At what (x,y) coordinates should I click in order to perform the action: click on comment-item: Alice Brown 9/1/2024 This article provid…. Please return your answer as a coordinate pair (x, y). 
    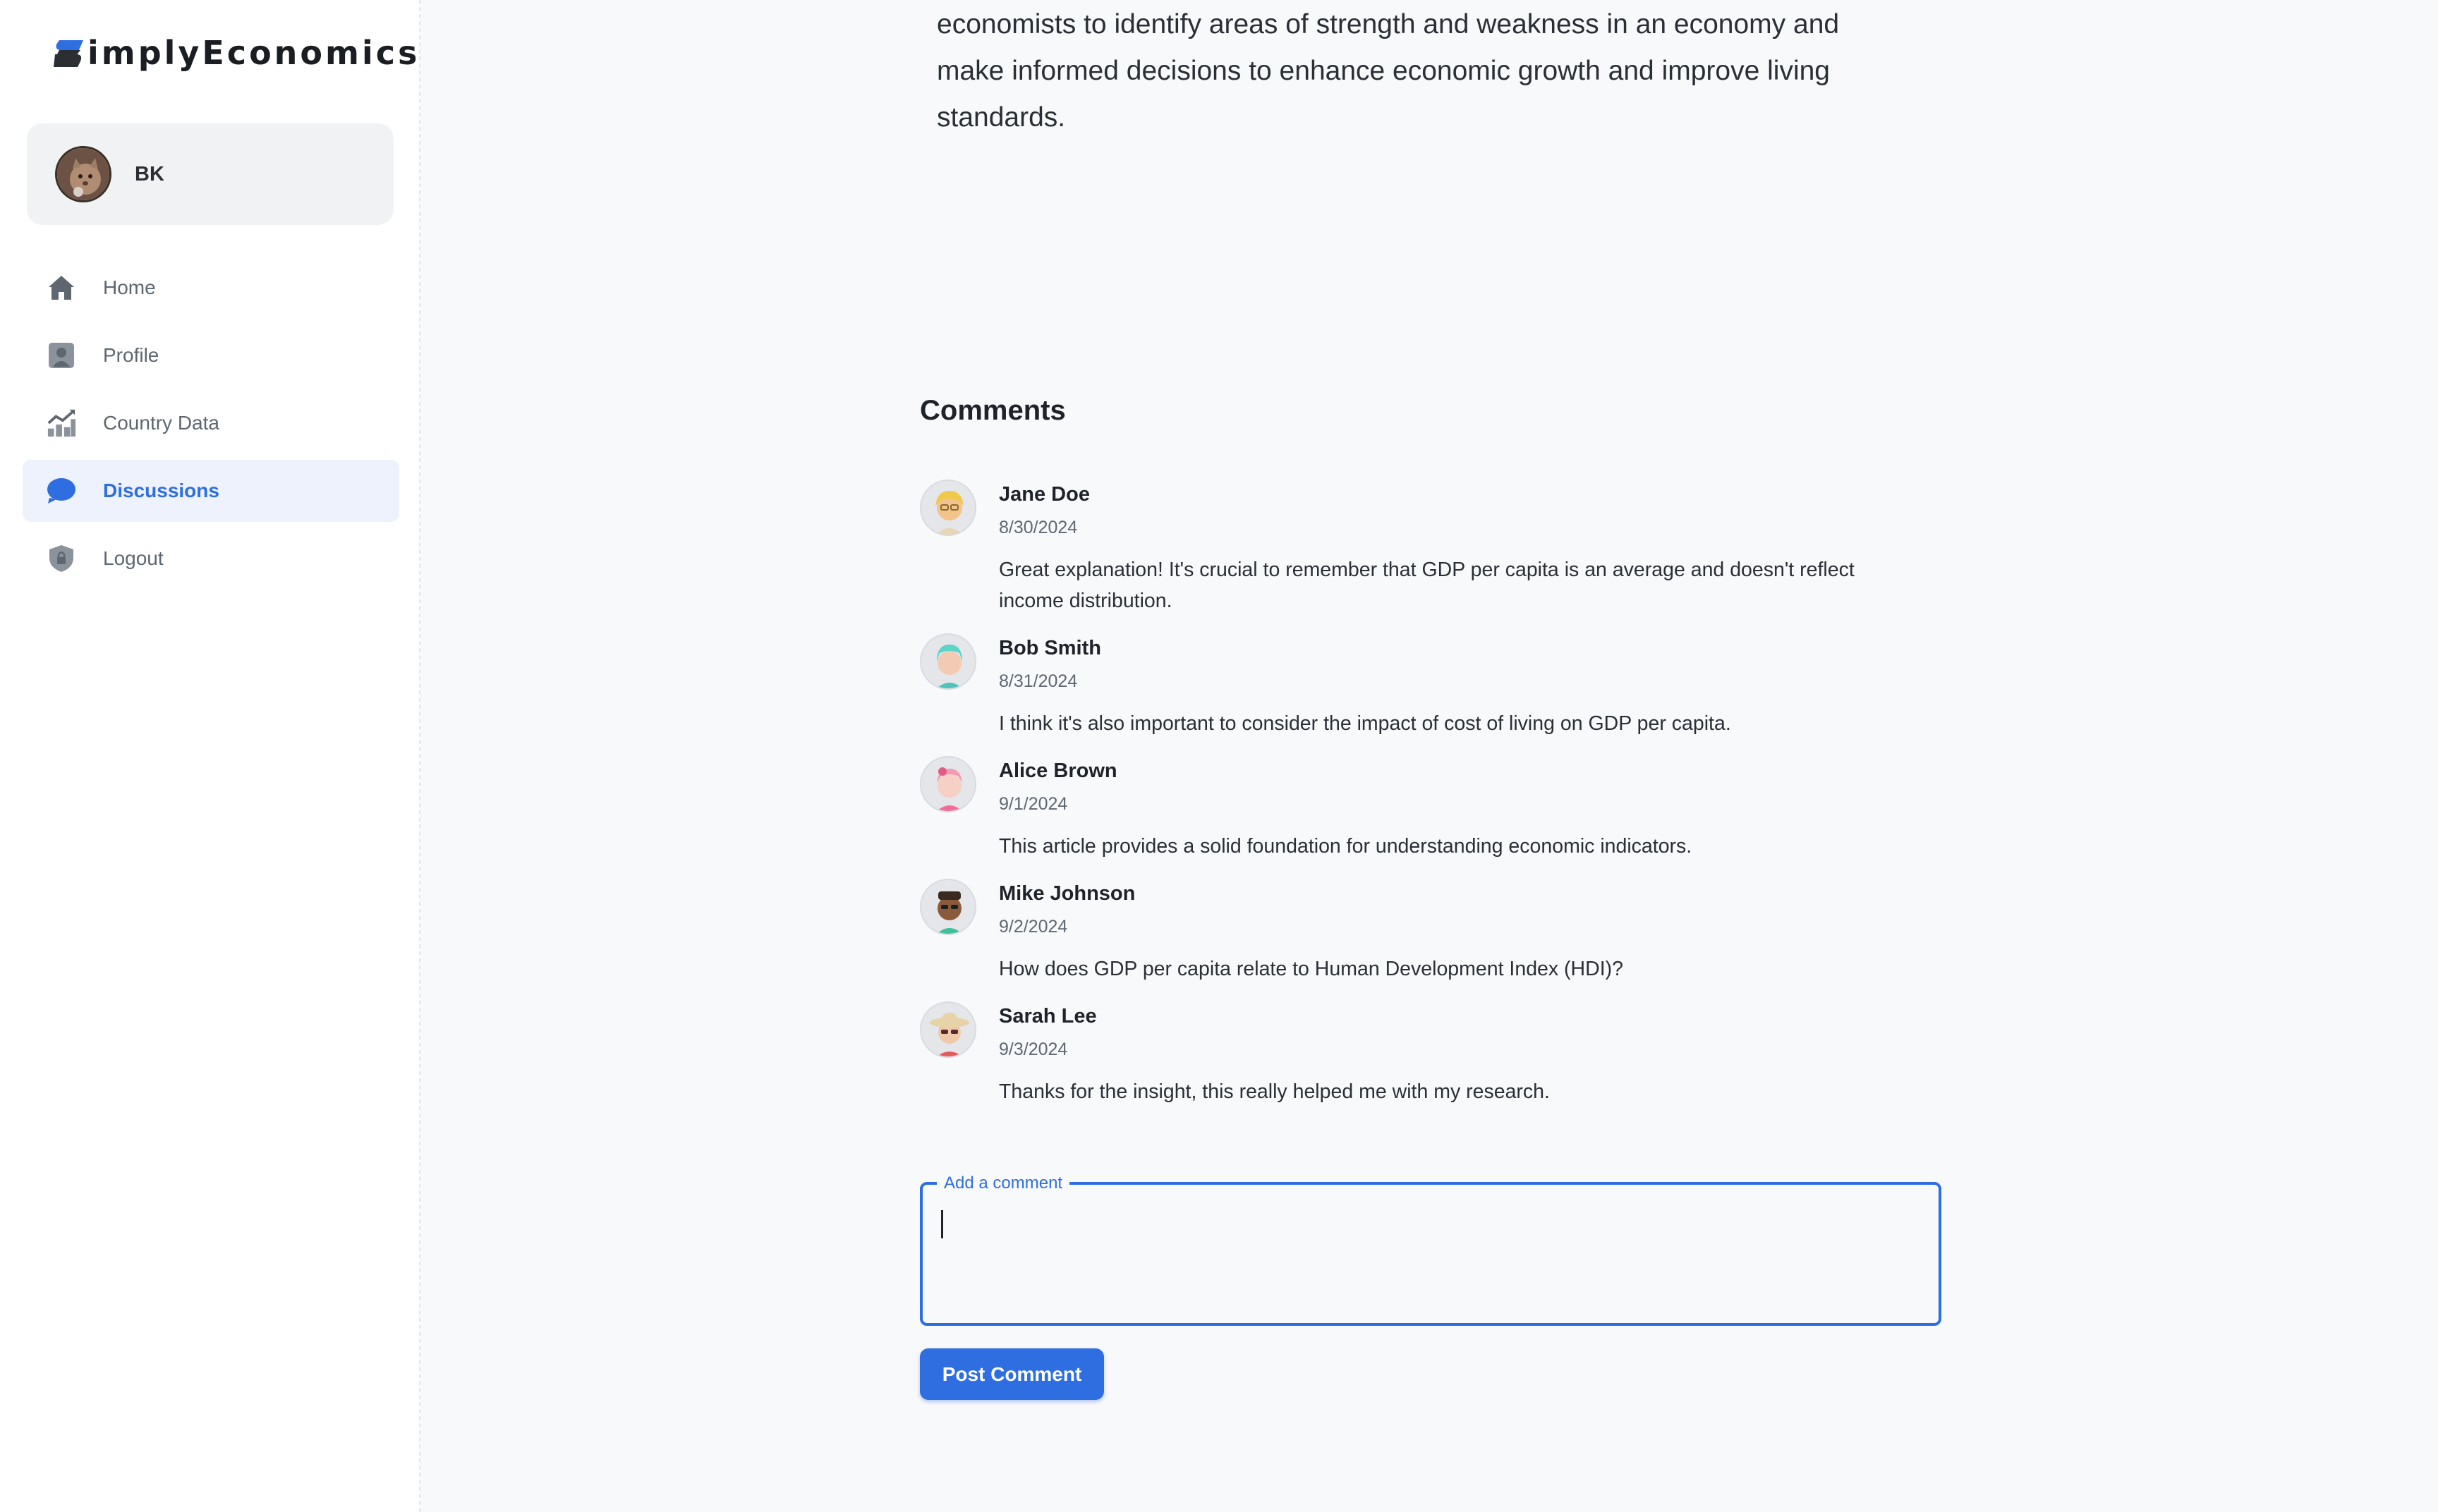
    Looking at the image, I should click on (1414, 809).